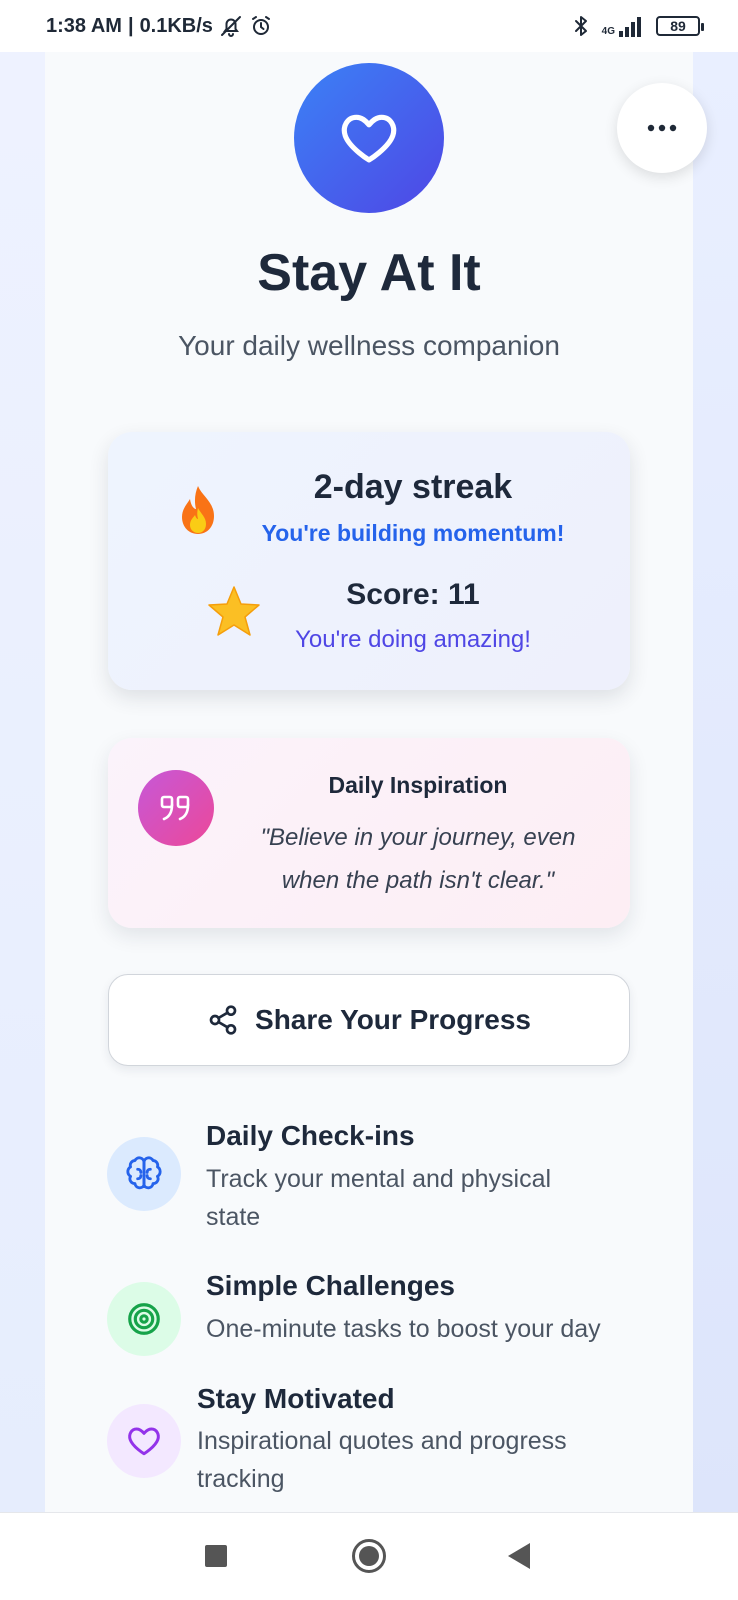  I want to click on network-type: 4G, so click(608, 31).